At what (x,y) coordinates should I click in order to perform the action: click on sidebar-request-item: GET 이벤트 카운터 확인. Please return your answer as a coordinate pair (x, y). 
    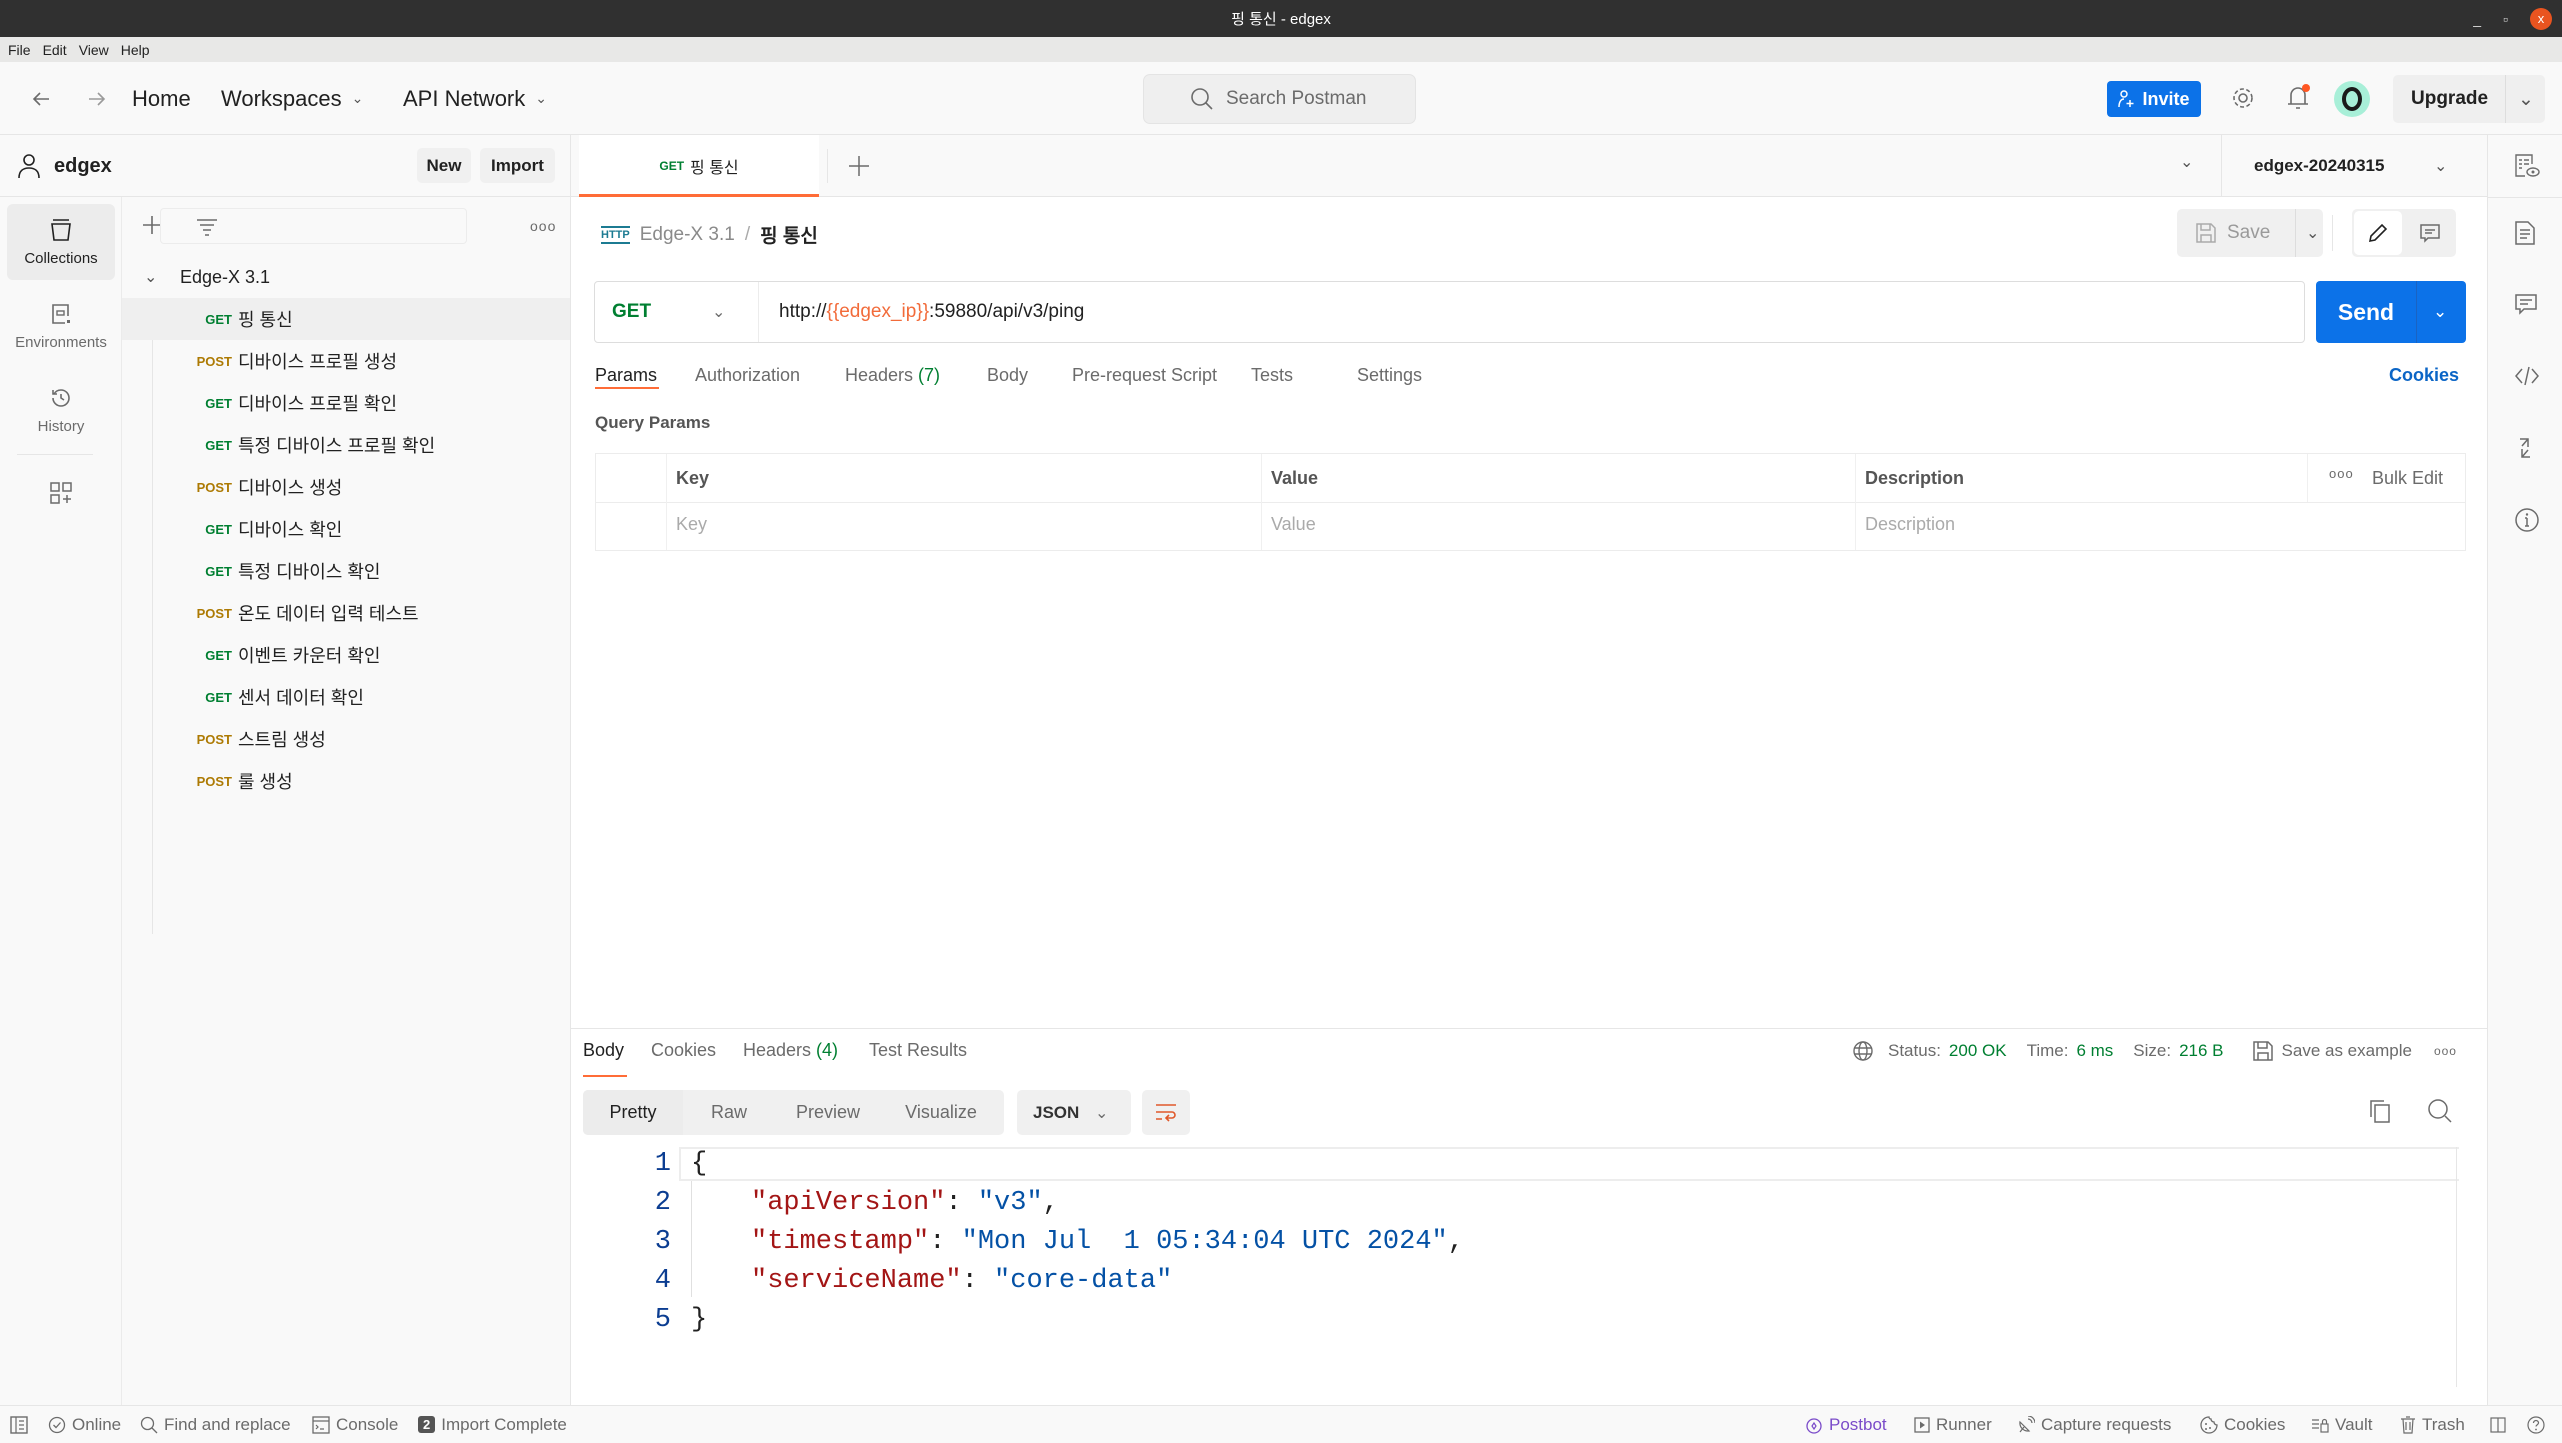
    Looking at the image, I should click on (346, 655).